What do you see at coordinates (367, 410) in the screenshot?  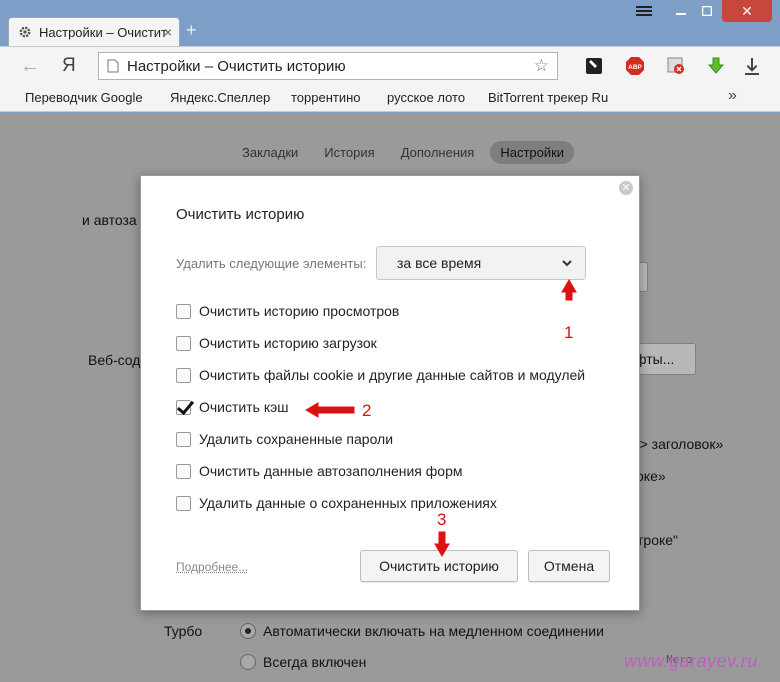 I see `annotation-step-2: 2` at bounding box center [367, 410].